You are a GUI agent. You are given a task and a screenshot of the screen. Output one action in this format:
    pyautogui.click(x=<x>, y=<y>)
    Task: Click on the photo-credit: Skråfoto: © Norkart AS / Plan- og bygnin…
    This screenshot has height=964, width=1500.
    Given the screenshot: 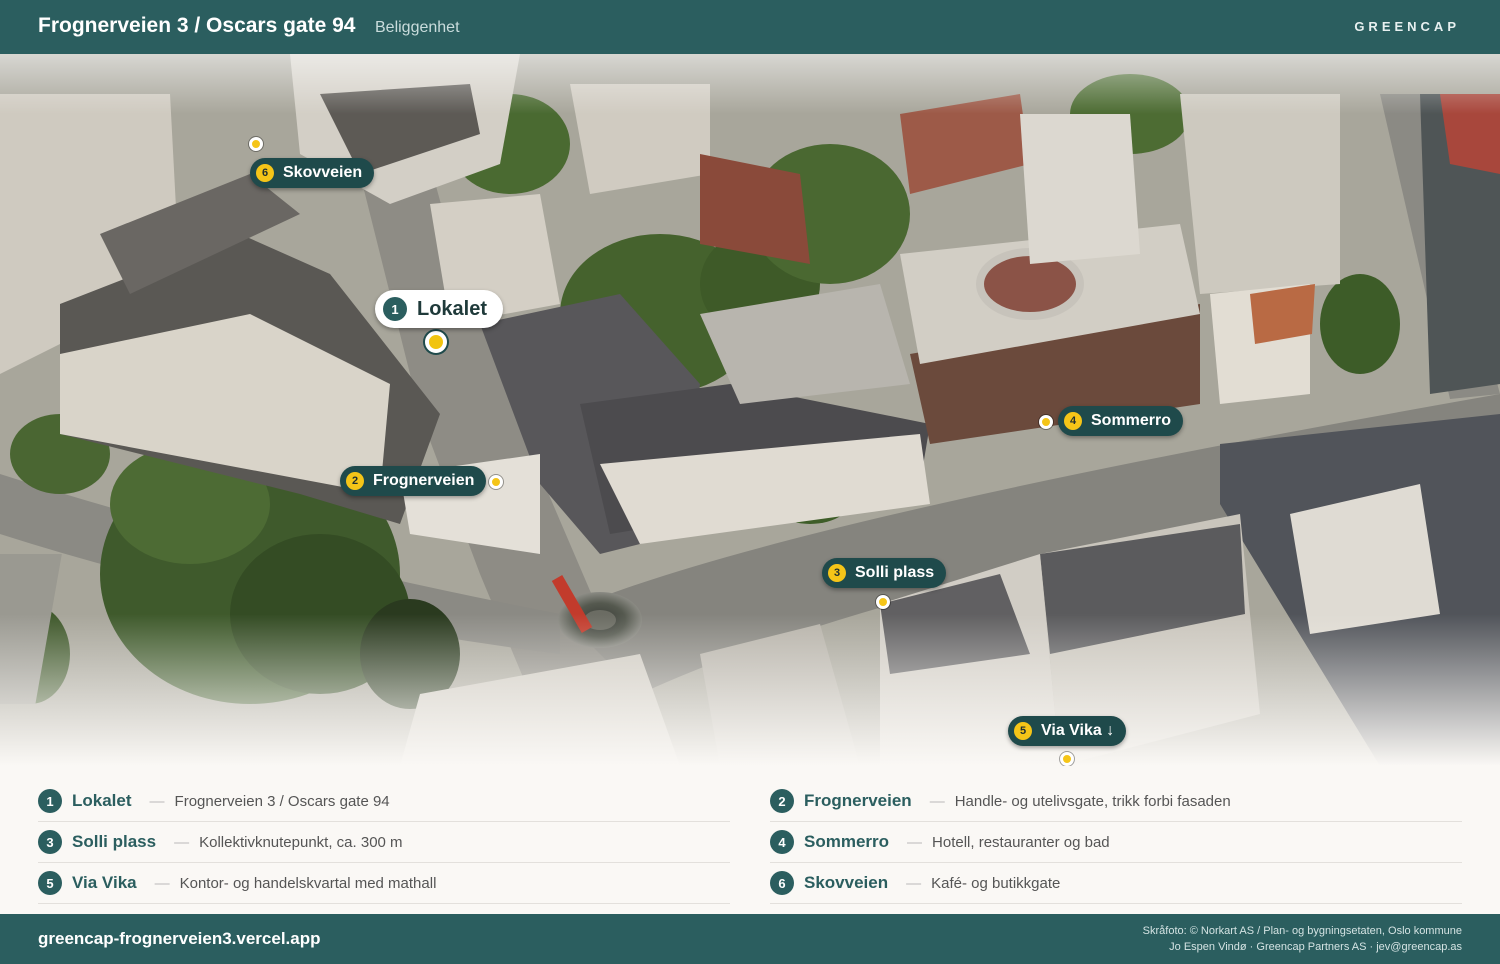 What is the action you would take?
    pyautogui.click(x=1302, y=939)
    